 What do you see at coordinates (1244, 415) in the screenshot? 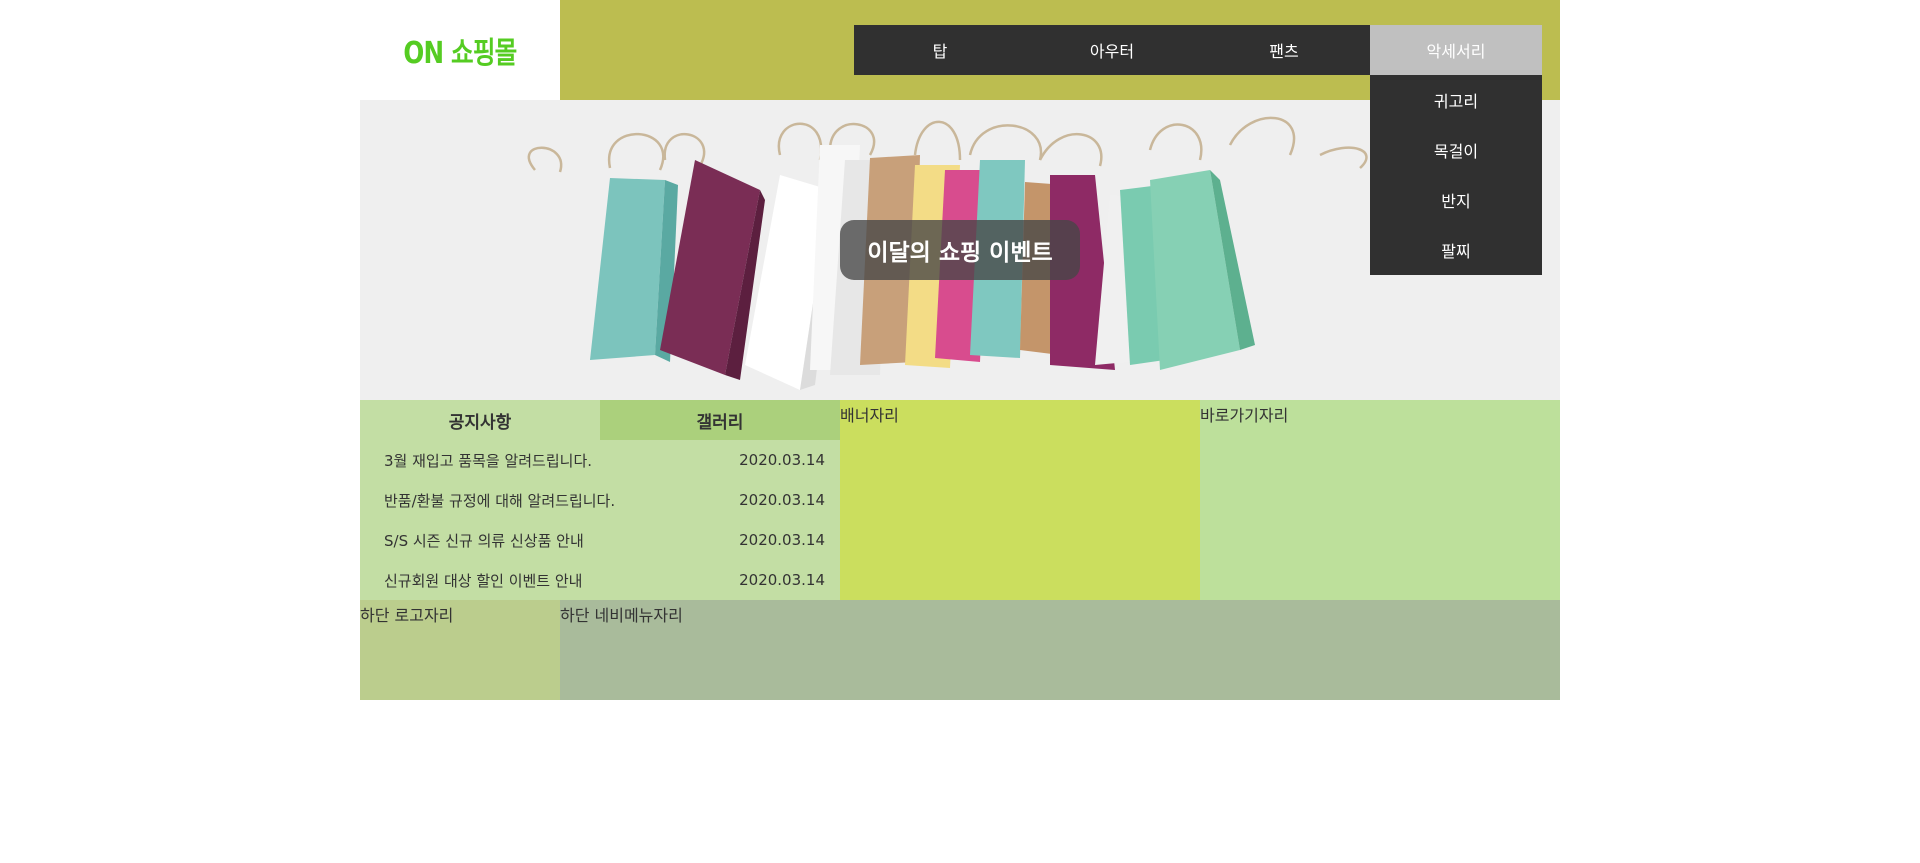
I see `shortcut-slot-label: 바로가기자리` at bounding box center [1244, 415].